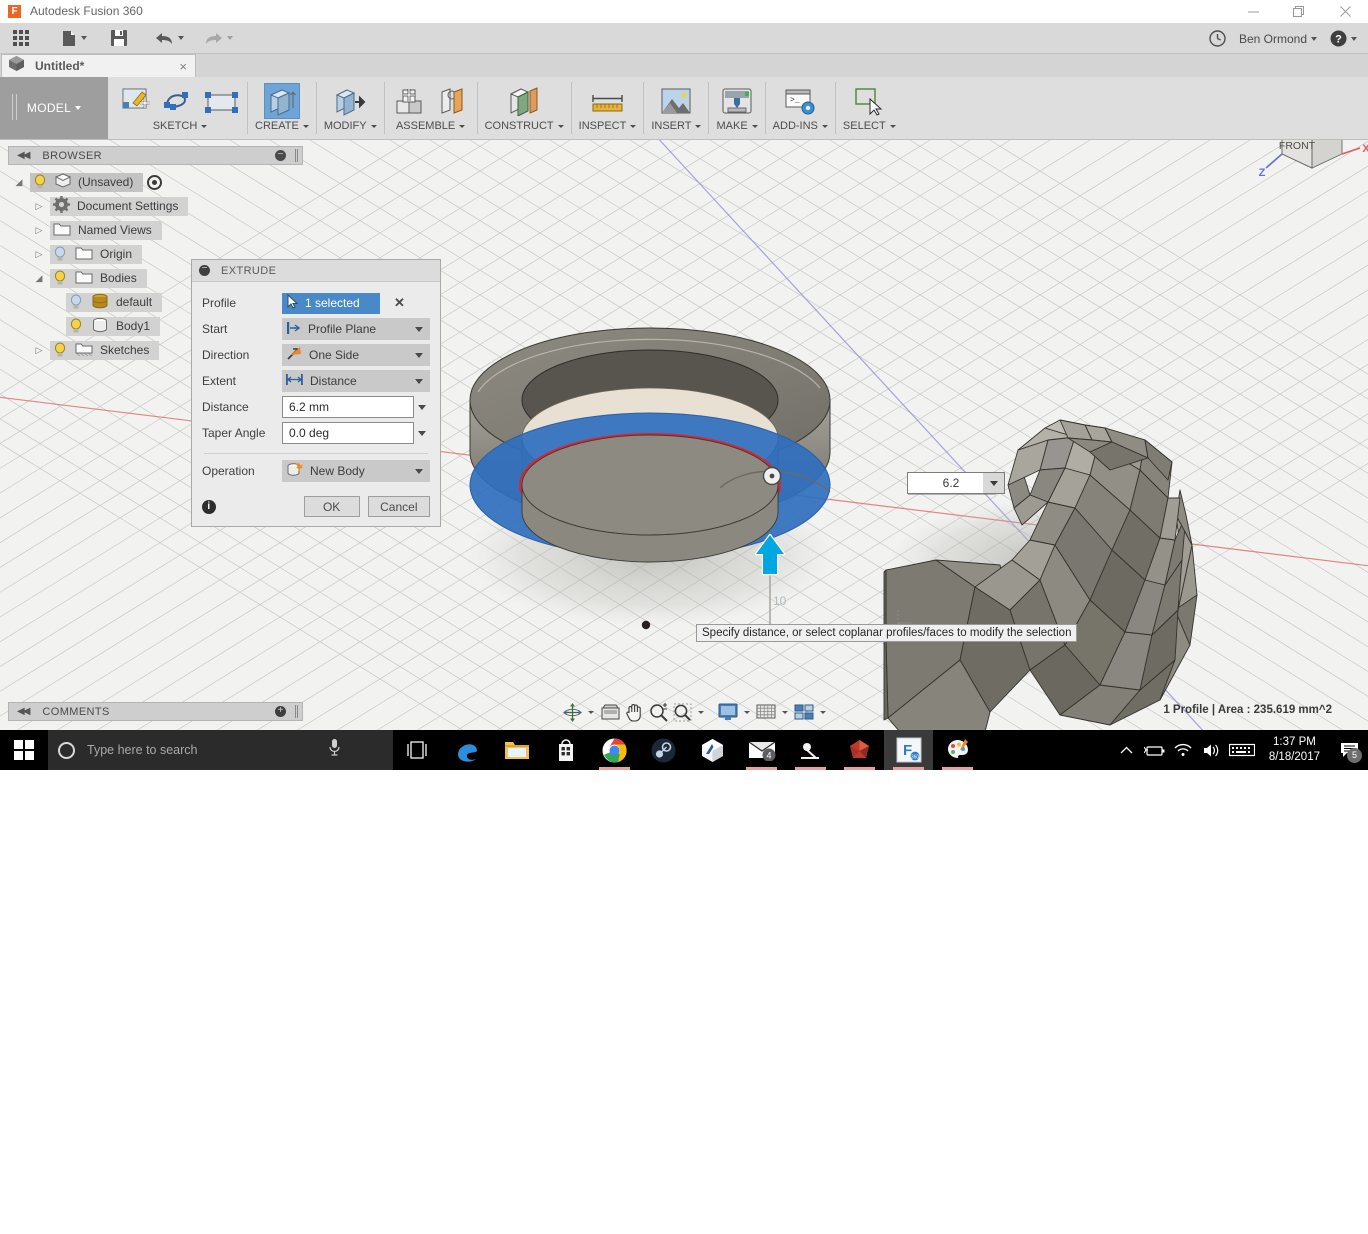 The width and height of the screenshot is (1368, 1234). Describe the element at coordinates (417, 750) in the screenshot. I see `task-view-icon` at that location.